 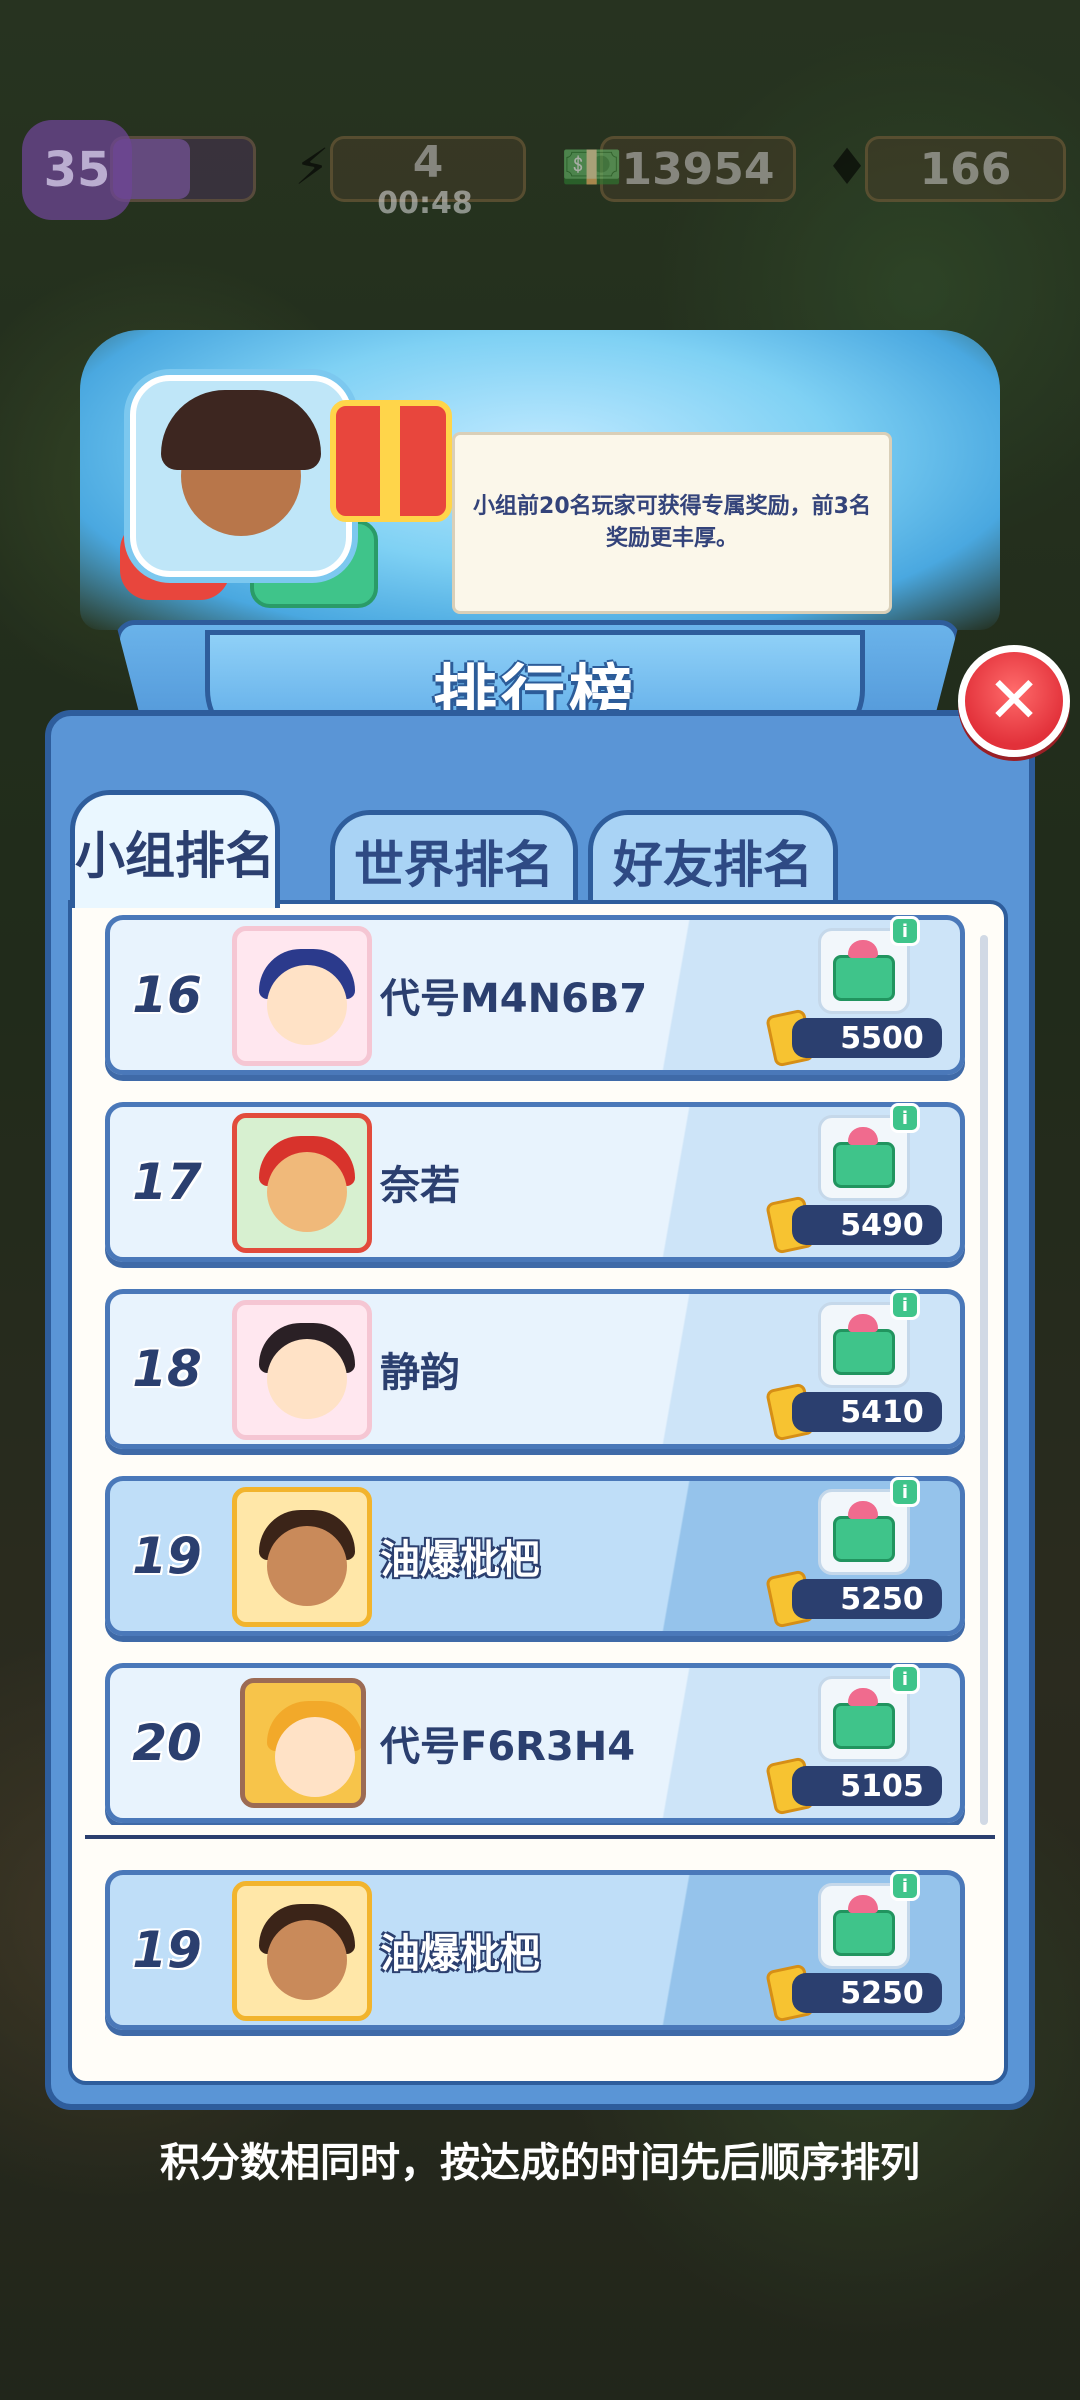 I want to click on level-badge: 35, so click(x=77, y=170).